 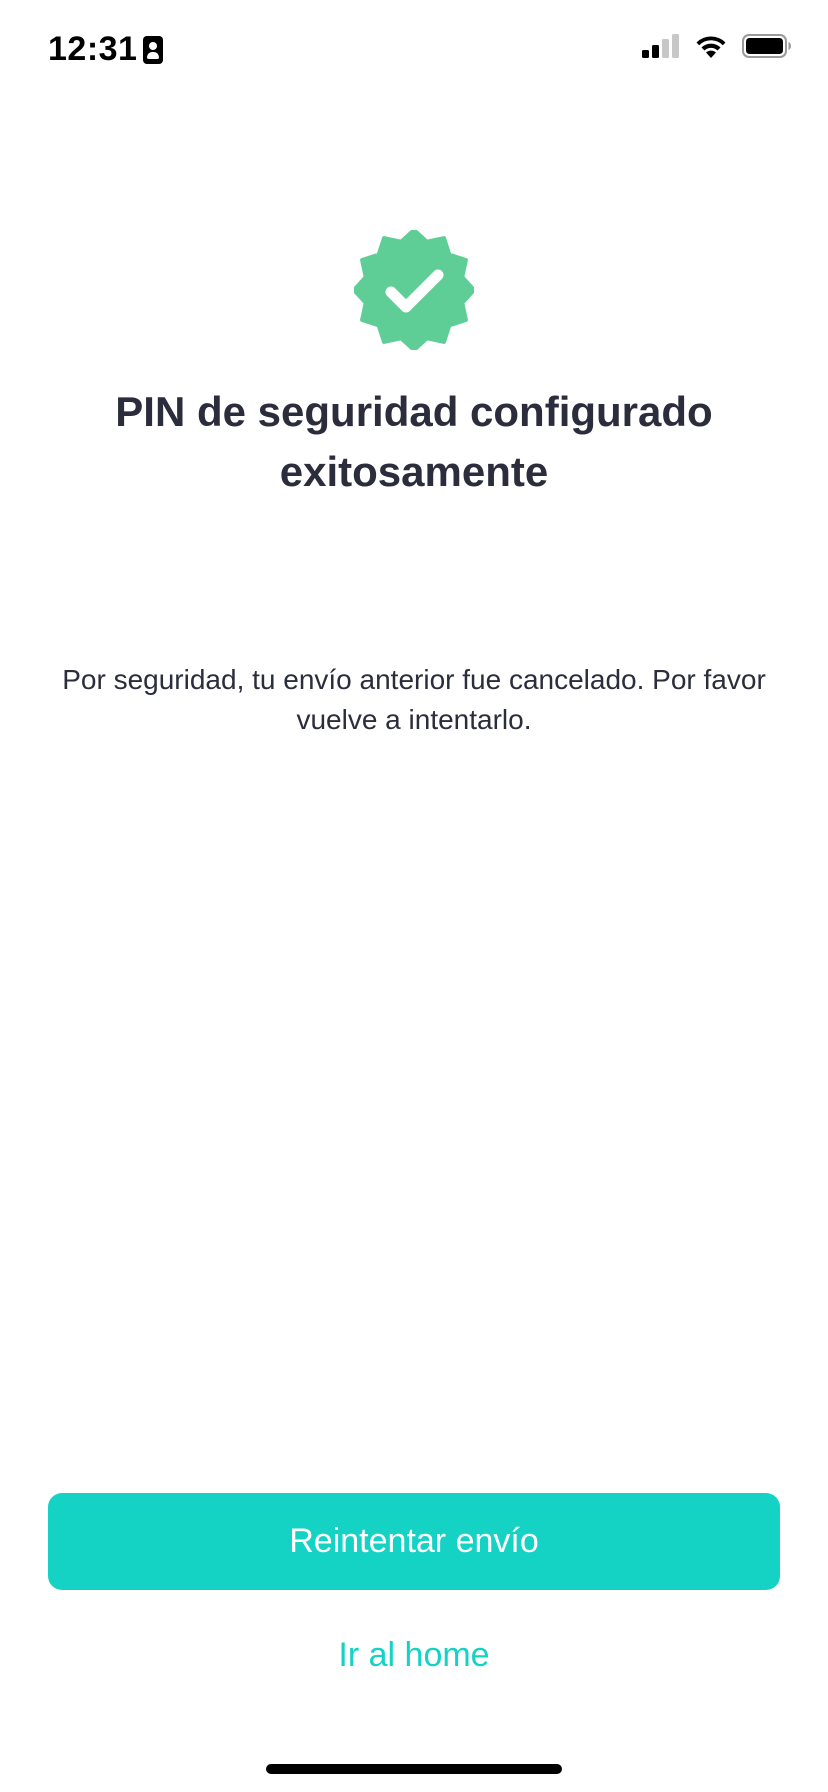 What do you see at coordinates (711, 47) in the screenshot?
I see `wifi-icon` at bounding box center [711, 47].